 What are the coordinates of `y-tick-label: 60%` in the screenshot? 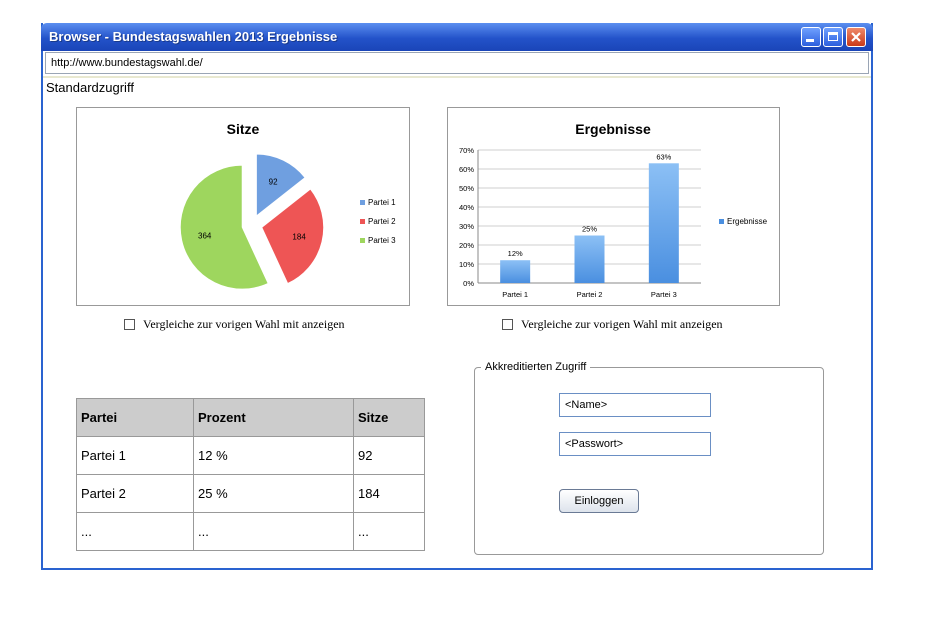 It's located at (466, 169).